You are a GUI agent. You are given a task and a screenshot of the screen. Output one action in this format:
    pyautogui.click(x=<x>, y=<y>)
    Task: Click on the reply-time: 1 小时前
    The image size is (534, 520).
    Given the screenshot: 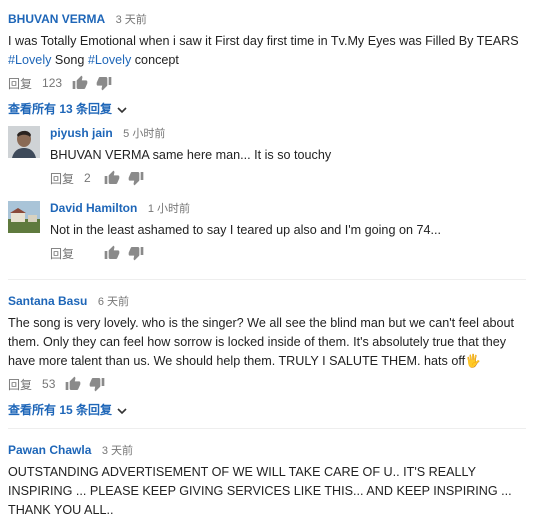 What is the action you would take?
    pyautogui.click(x=169, y=209)
    